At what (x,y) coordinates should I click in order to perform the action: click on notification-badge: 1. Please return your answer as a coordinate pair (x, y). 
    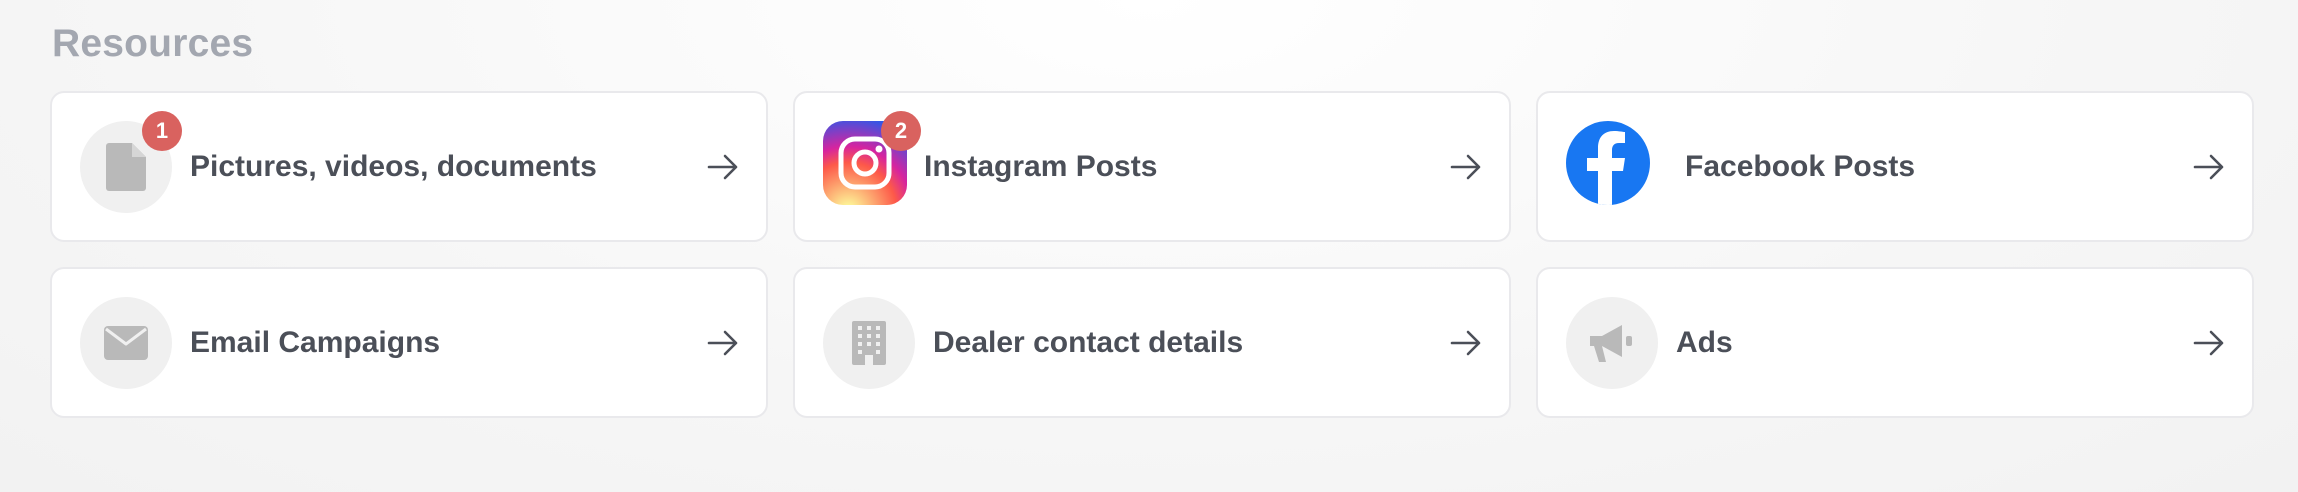
    Looking at the image, I should click on (162, 130).